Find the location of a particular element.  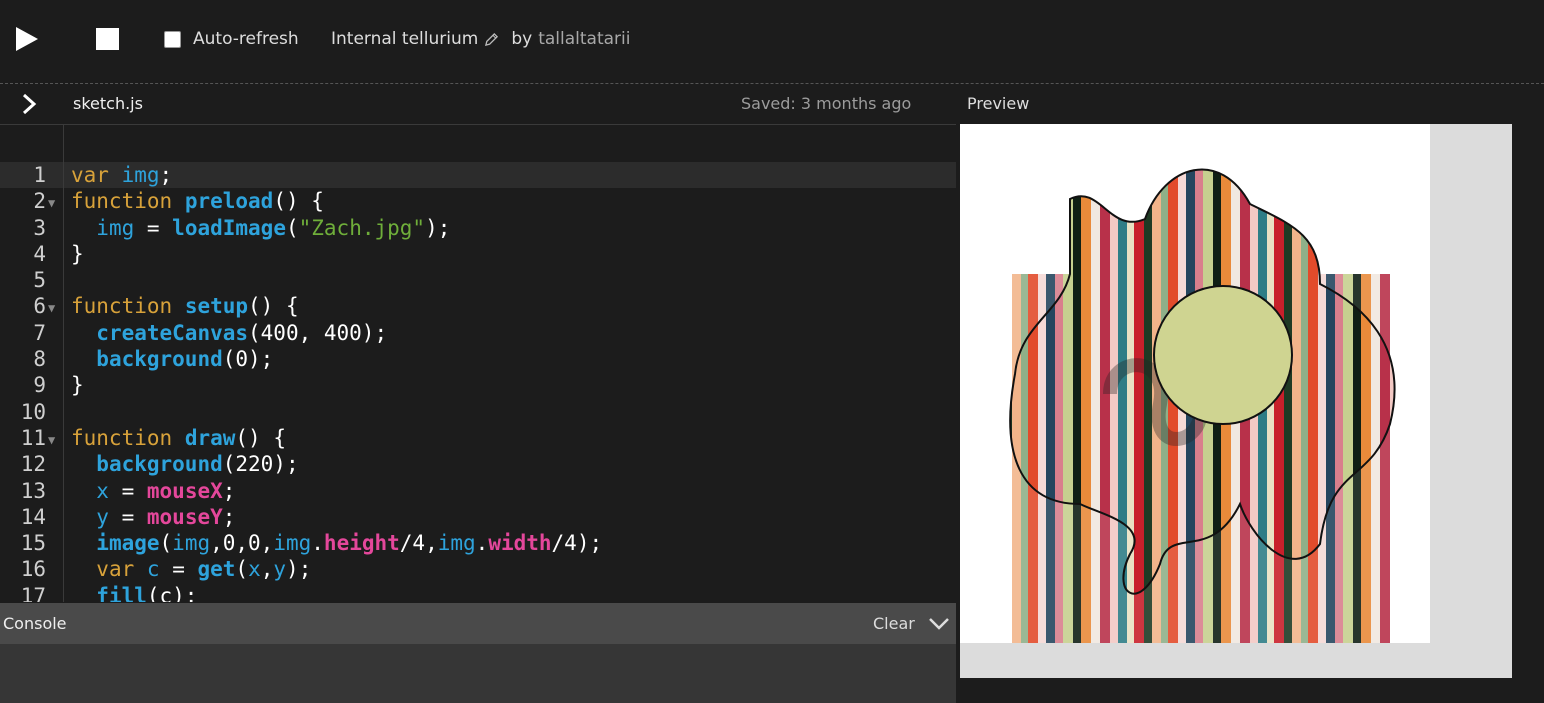

play-icon is located at coordinates (27, 39).